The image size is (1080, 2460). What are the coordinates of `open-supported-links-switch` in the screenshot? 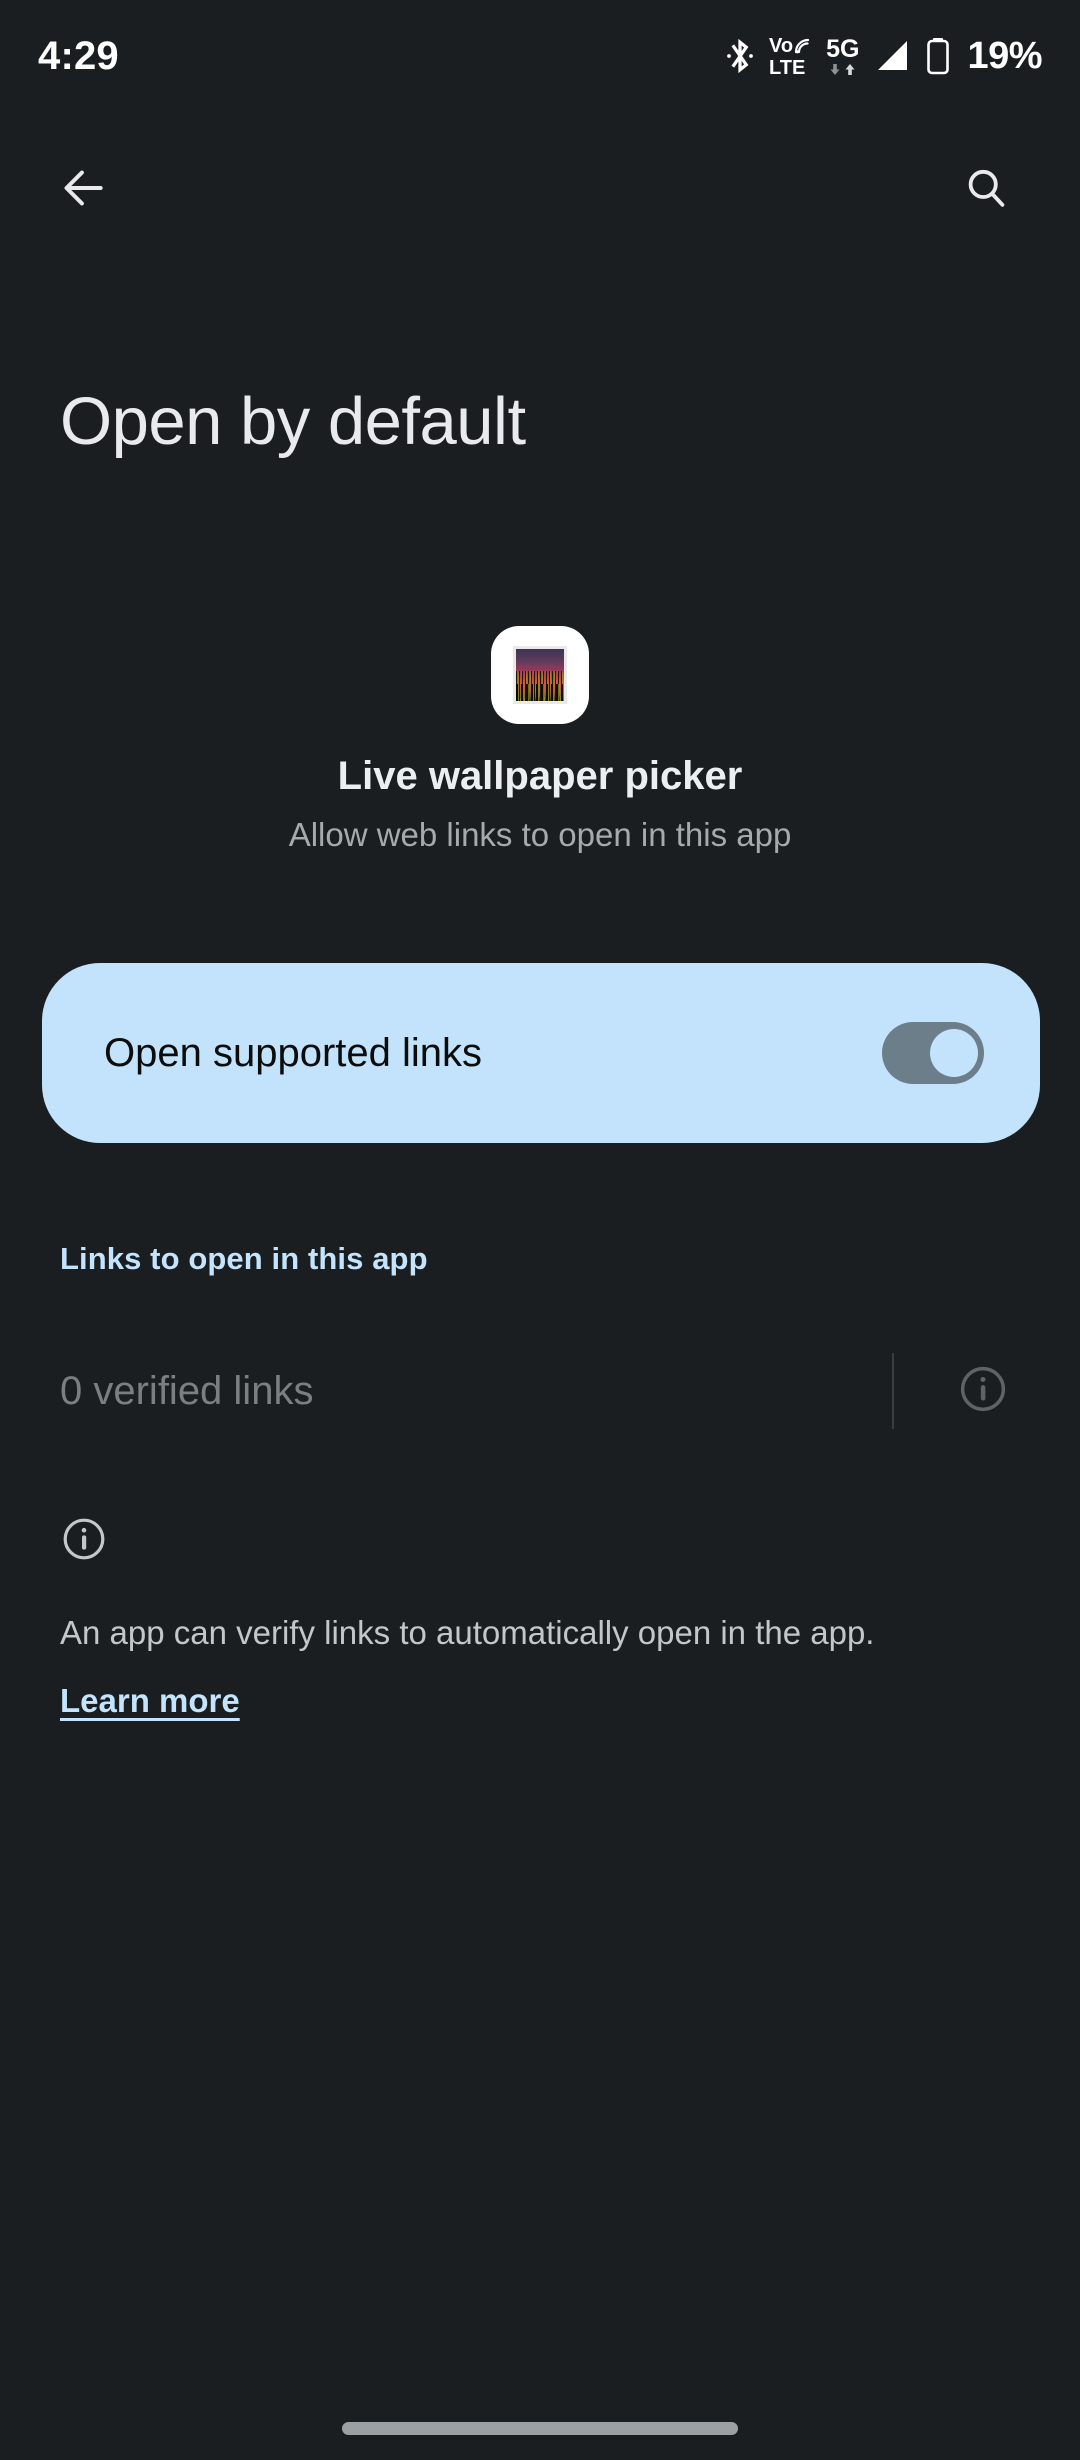 It's located at (933, 1053).